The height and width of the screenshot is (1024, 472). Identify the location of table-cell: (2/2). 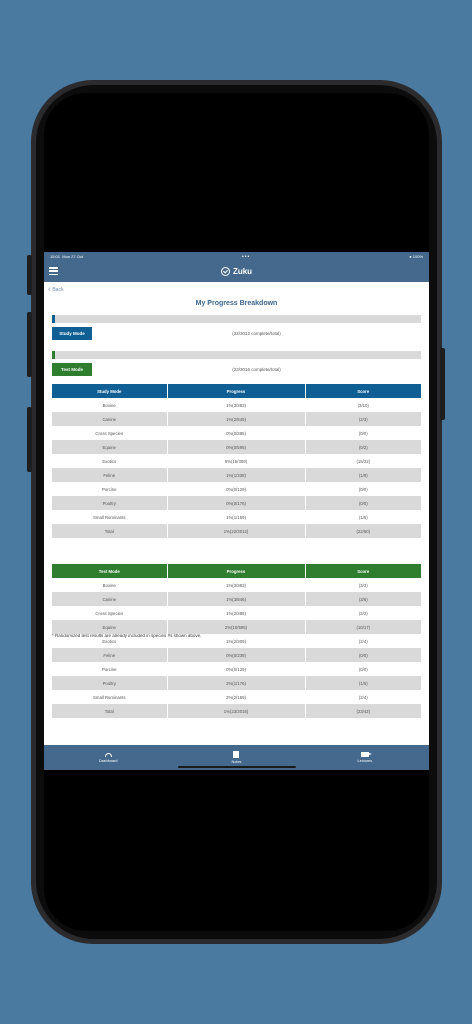
(363, 613).